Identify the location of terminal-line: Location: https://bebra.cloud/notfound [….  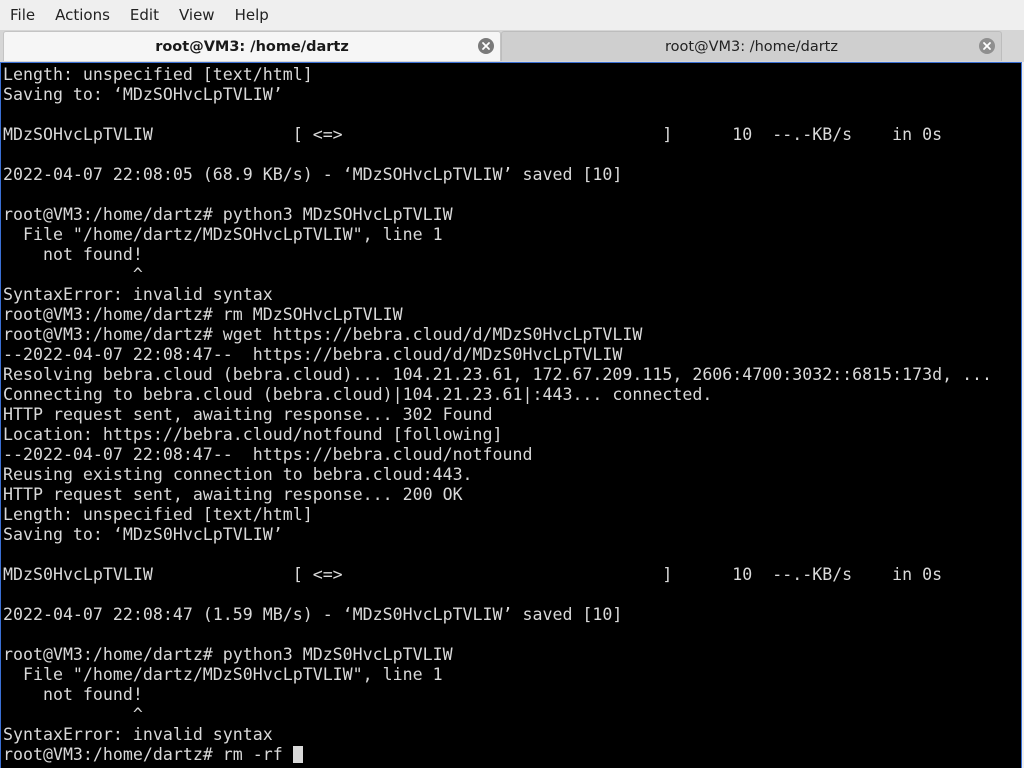
(253, 434).